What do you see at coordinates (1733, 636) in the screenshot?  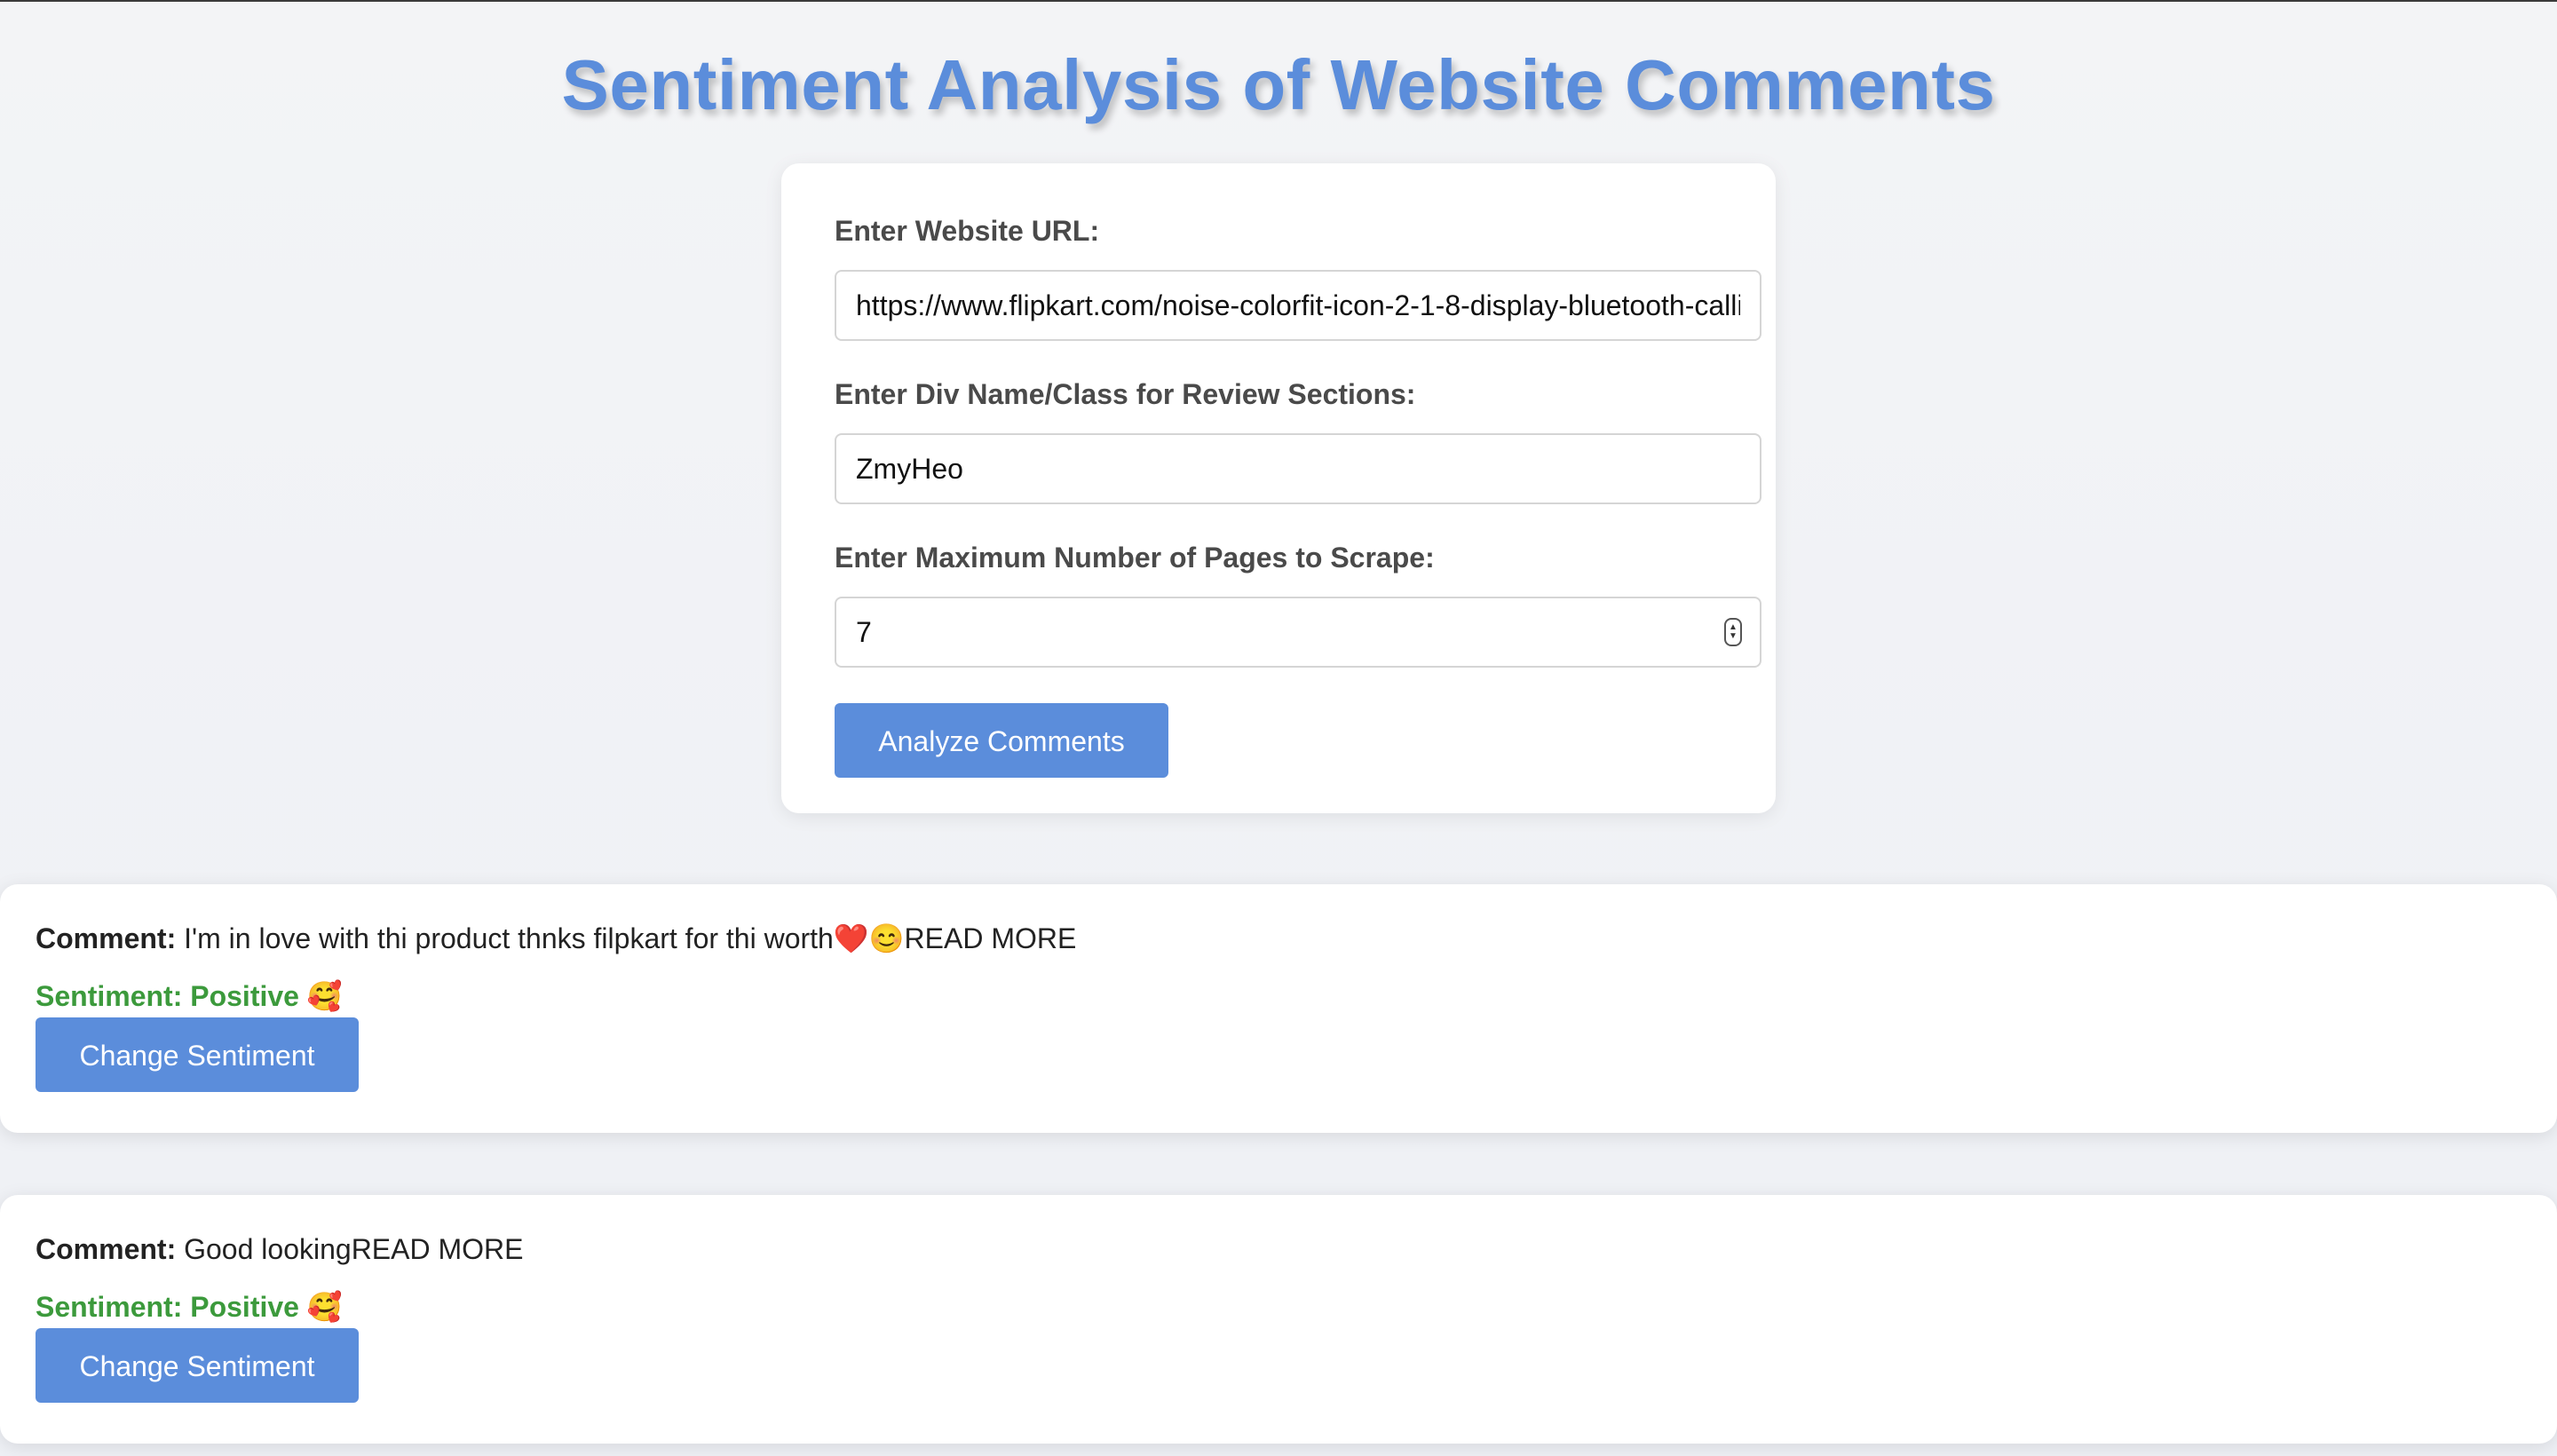 I see `chevron-down-icon: ▼` at bounding box center [1733, 636].